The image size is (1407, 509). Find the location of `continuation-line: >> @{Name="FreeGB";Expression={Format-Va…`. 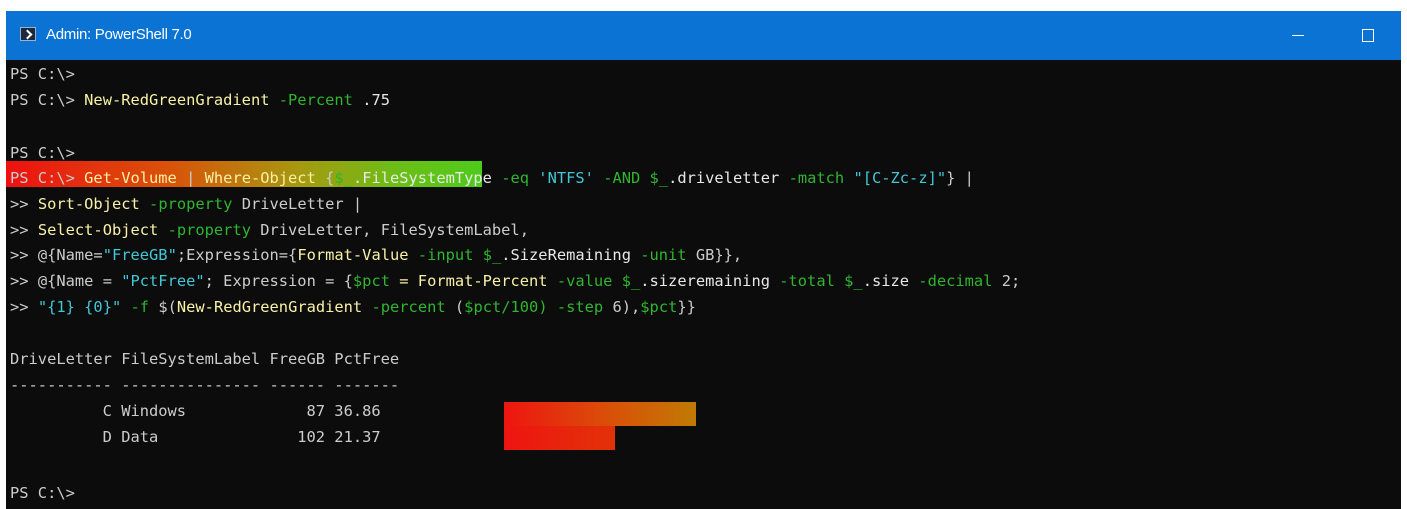

continuation-line: >> @{Name="FreeGB";Expression={Format-Va… is located at coordinates (376, 255).